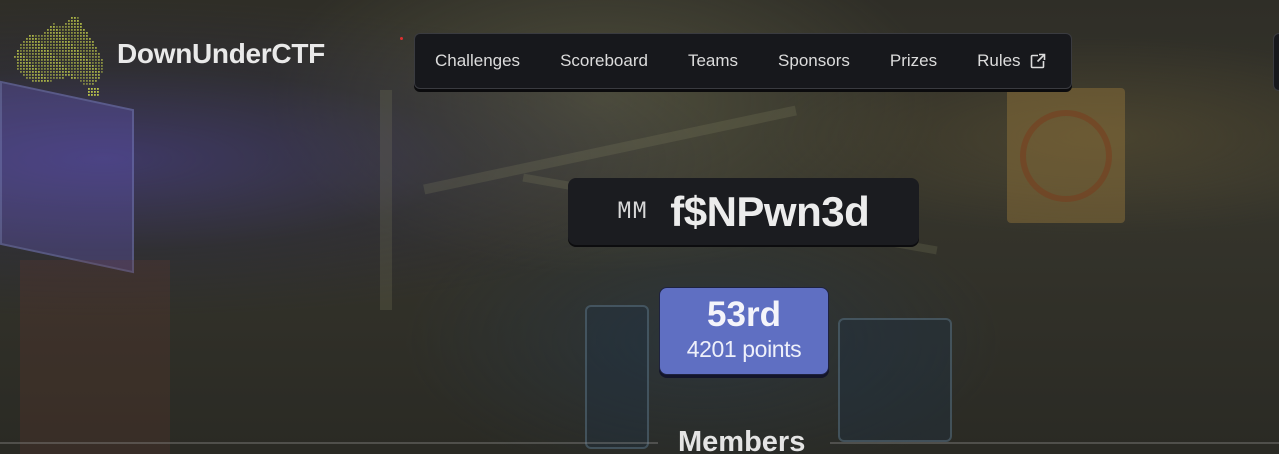 The width and height of the screenshot is (1279, 454). I want to click on brand-name: DownUnderCTF, so click(221, 54).